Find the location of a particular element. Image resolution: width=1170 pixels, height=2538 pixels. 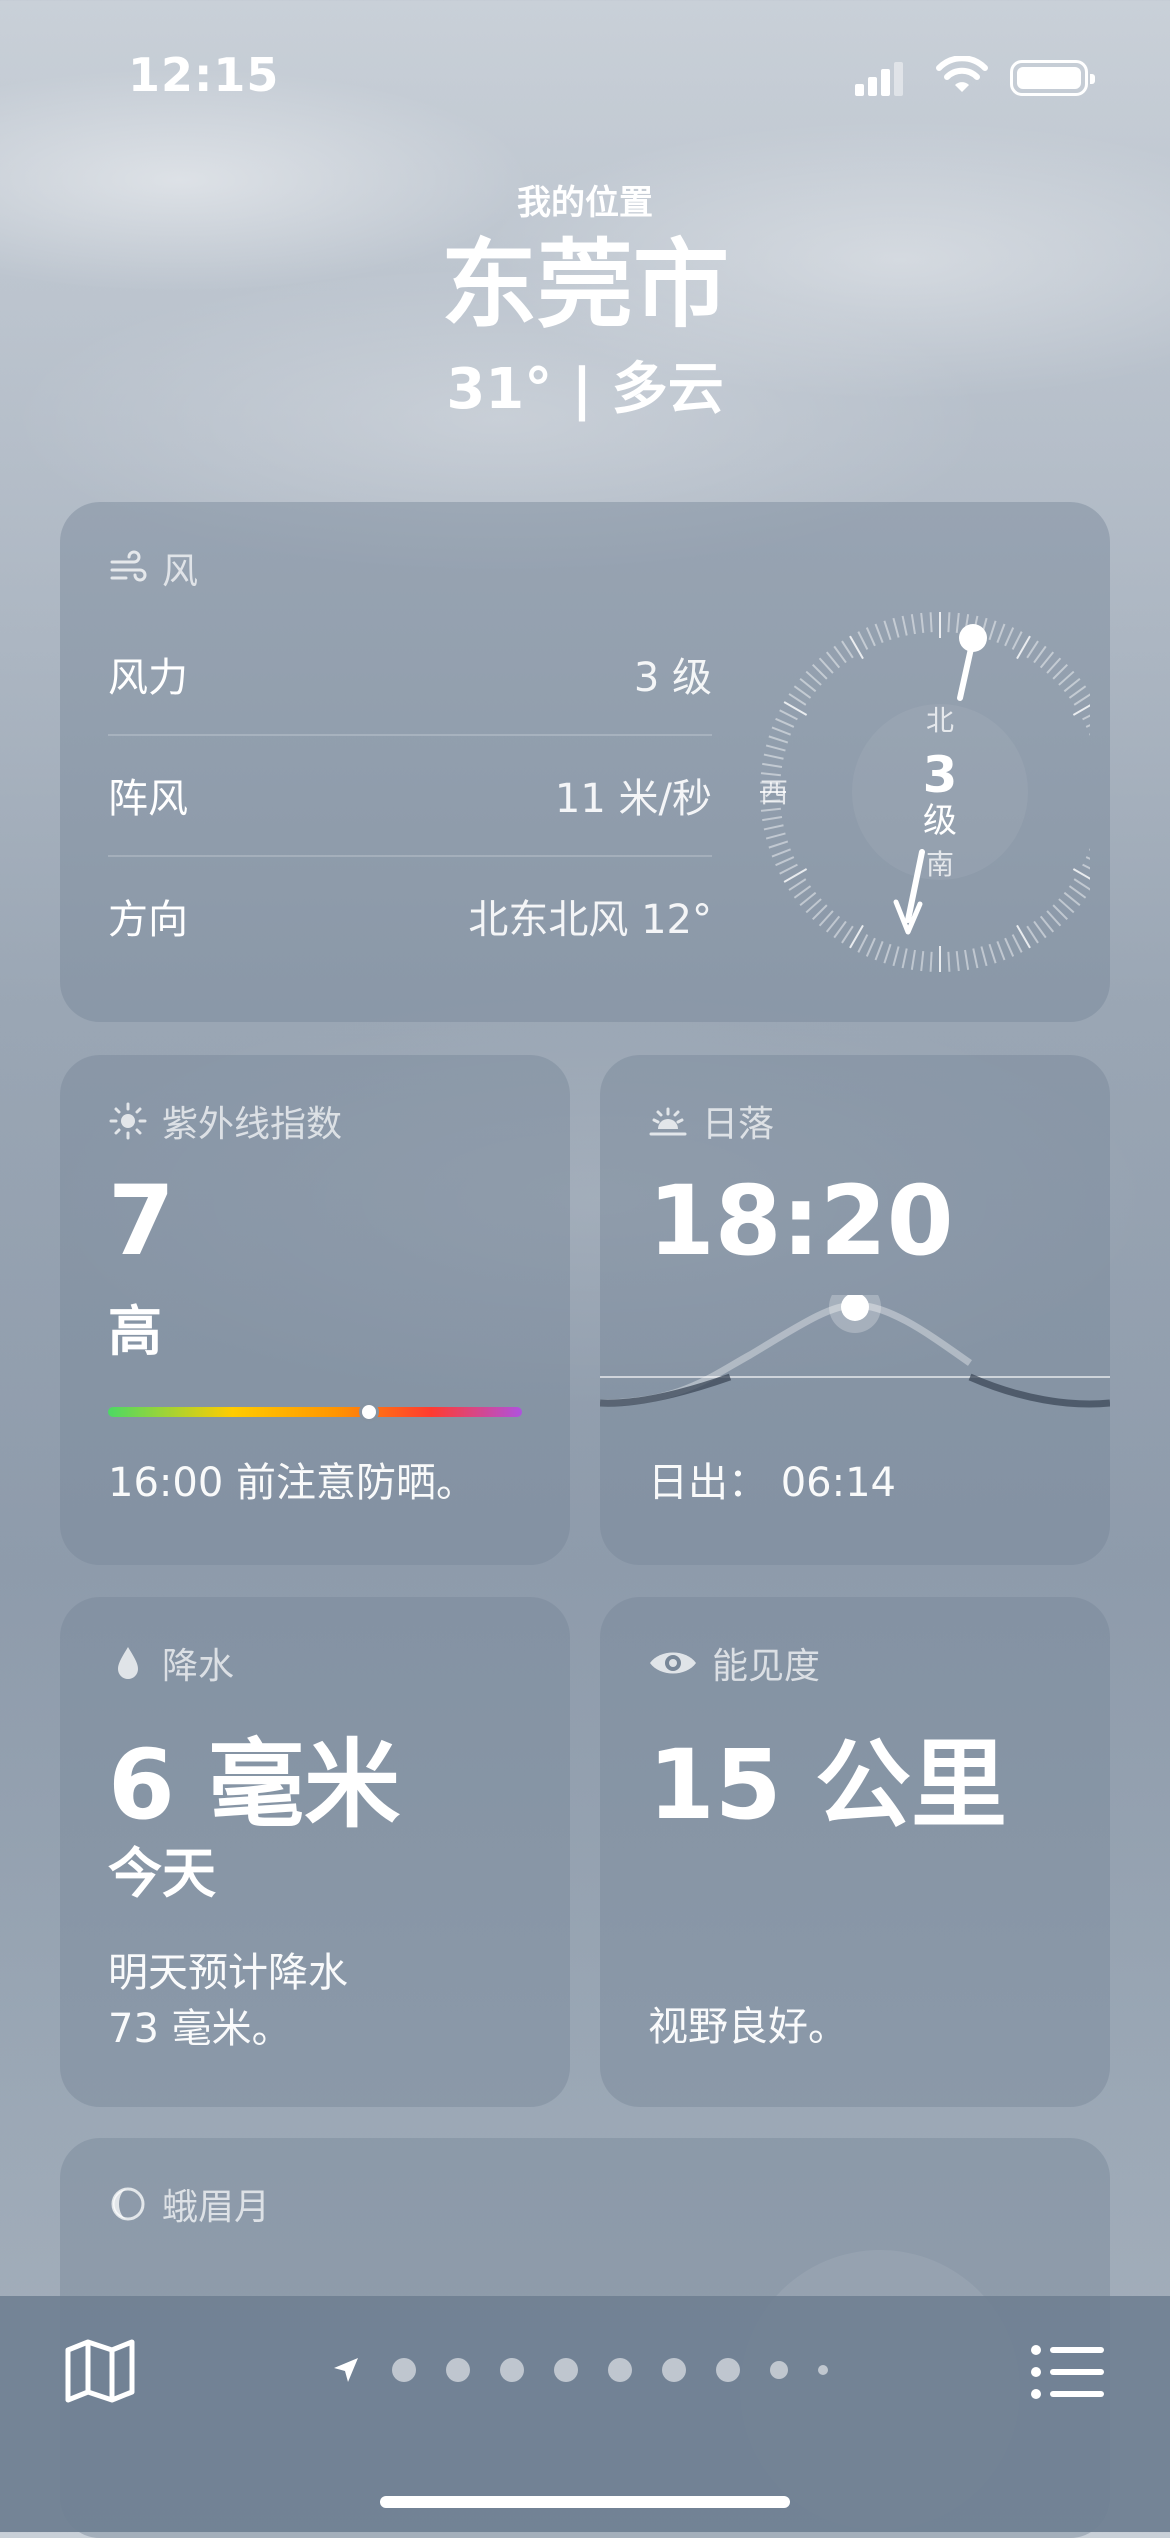

eye-icon is located at coordinates (673, 1663).